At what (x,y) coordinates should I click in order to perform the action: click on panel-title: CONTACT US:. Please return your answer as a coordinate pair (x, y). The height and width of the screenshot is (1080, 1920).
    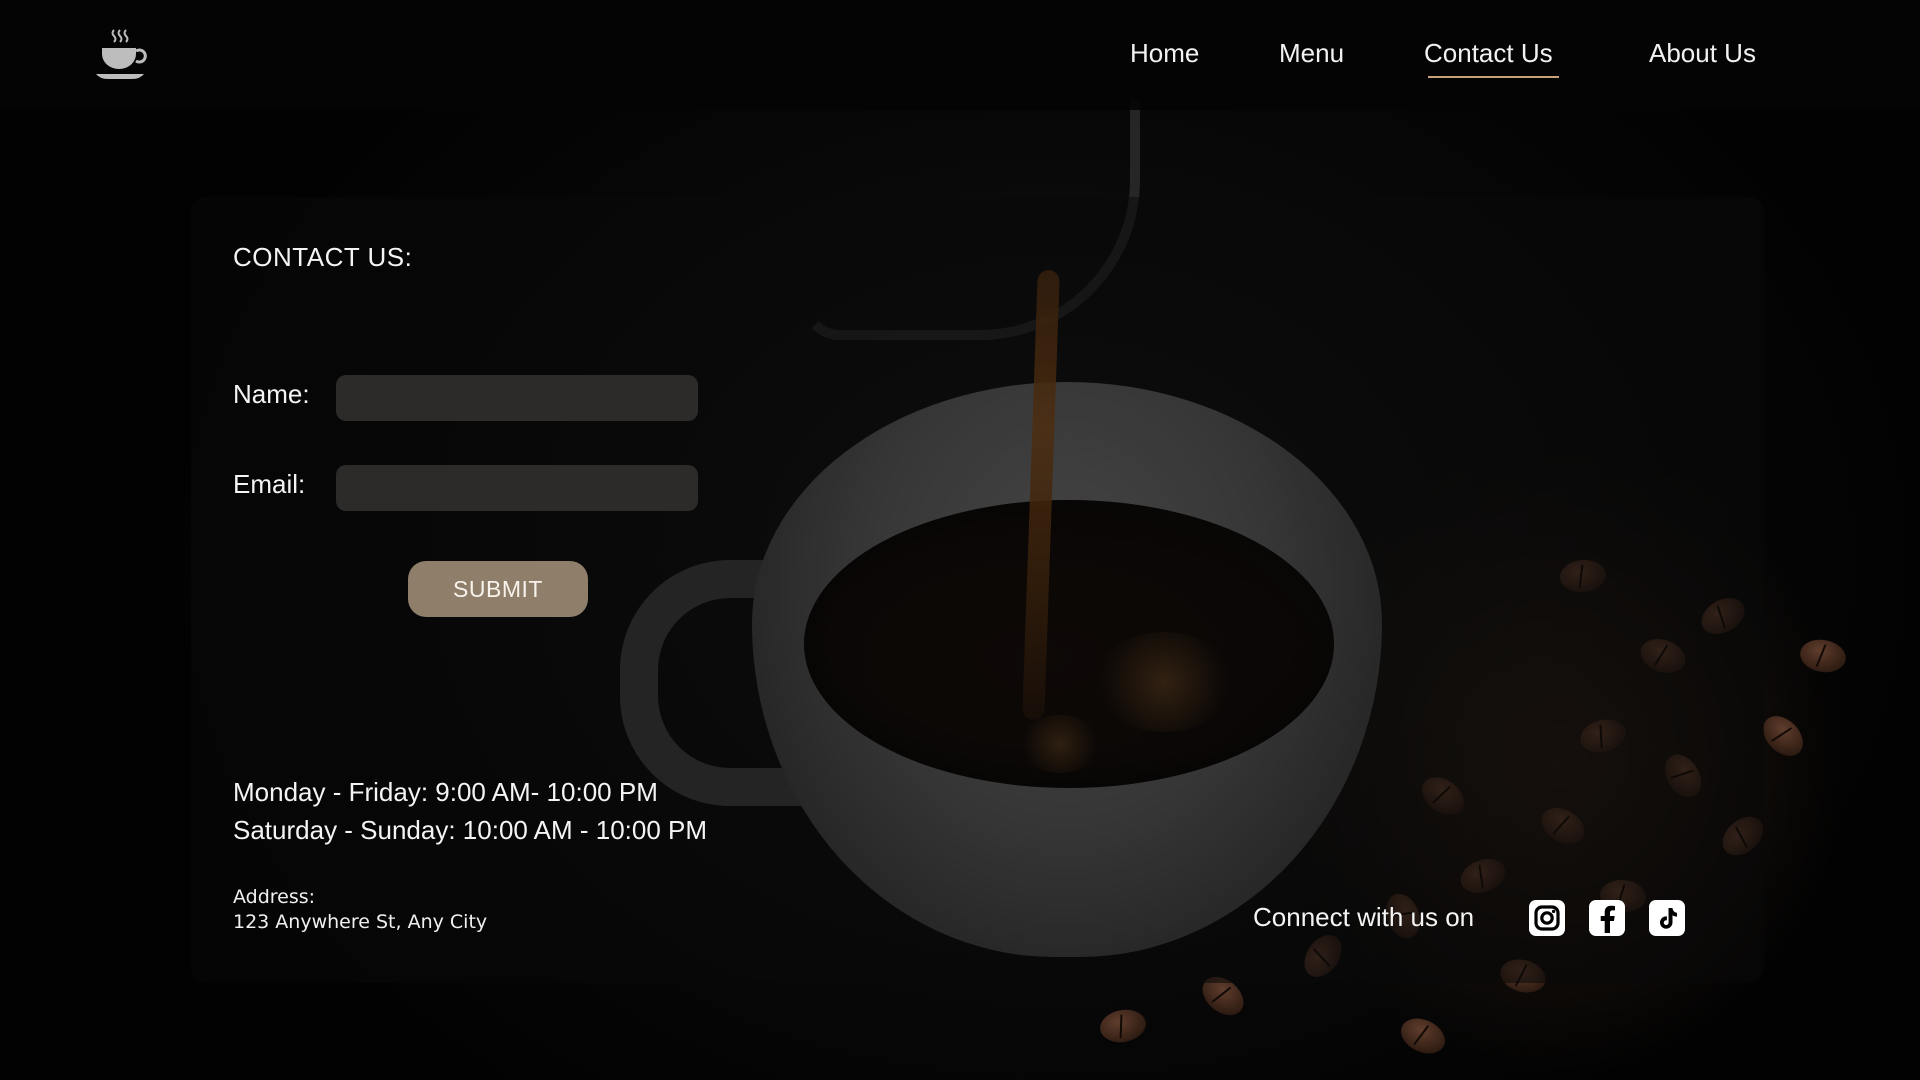
    Looking at the image, I should click on (323, 257).